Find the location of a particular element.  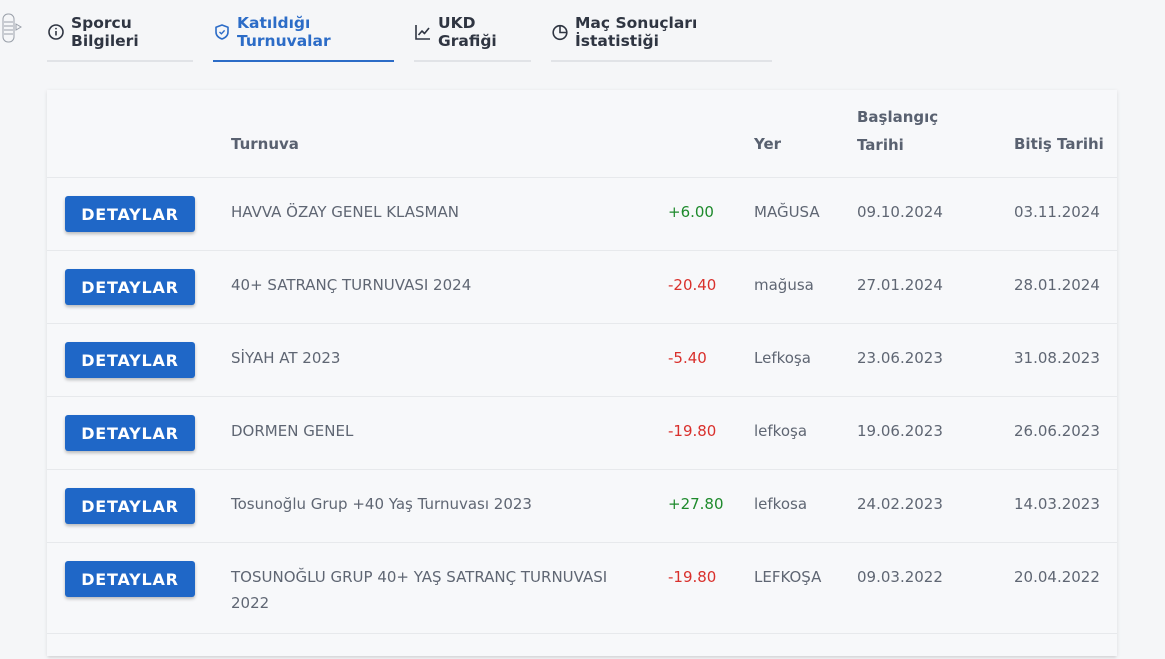

pie-chart-icon is located at coordinates (560, 32).